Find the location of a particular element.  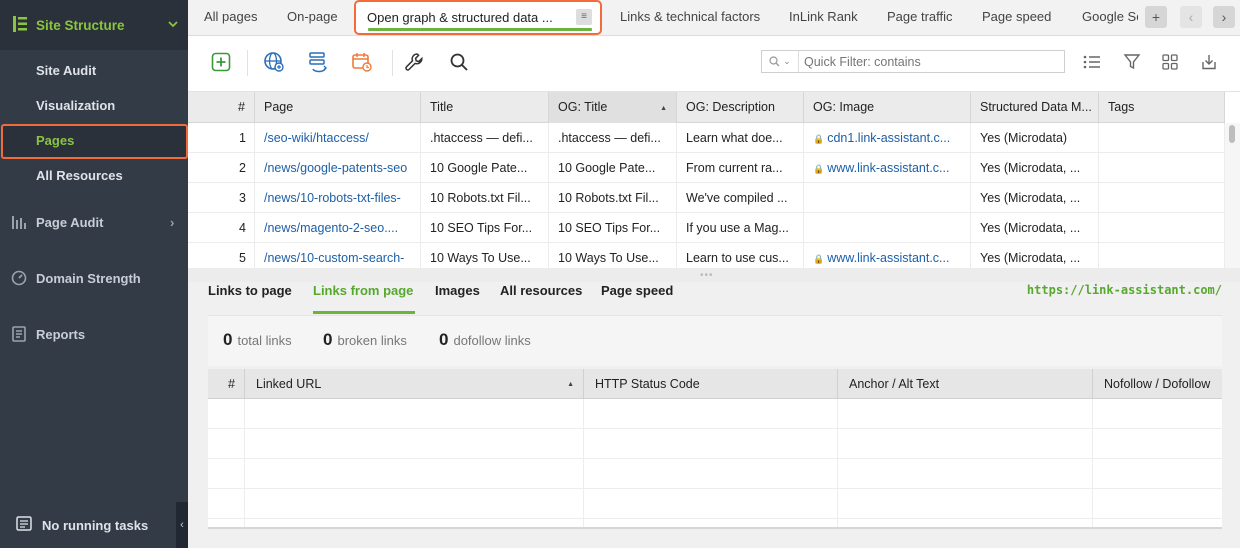

export-icon is located at coordinates (1209, 62).